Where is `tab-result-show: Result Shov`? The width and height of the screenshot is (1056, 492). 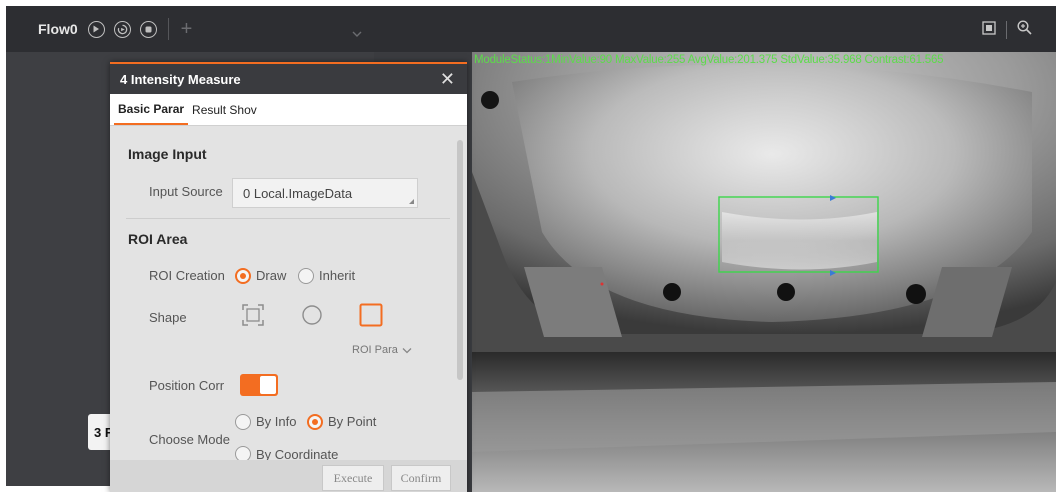
tab-result-show: Result Shov is located at coordinates (224, 109).